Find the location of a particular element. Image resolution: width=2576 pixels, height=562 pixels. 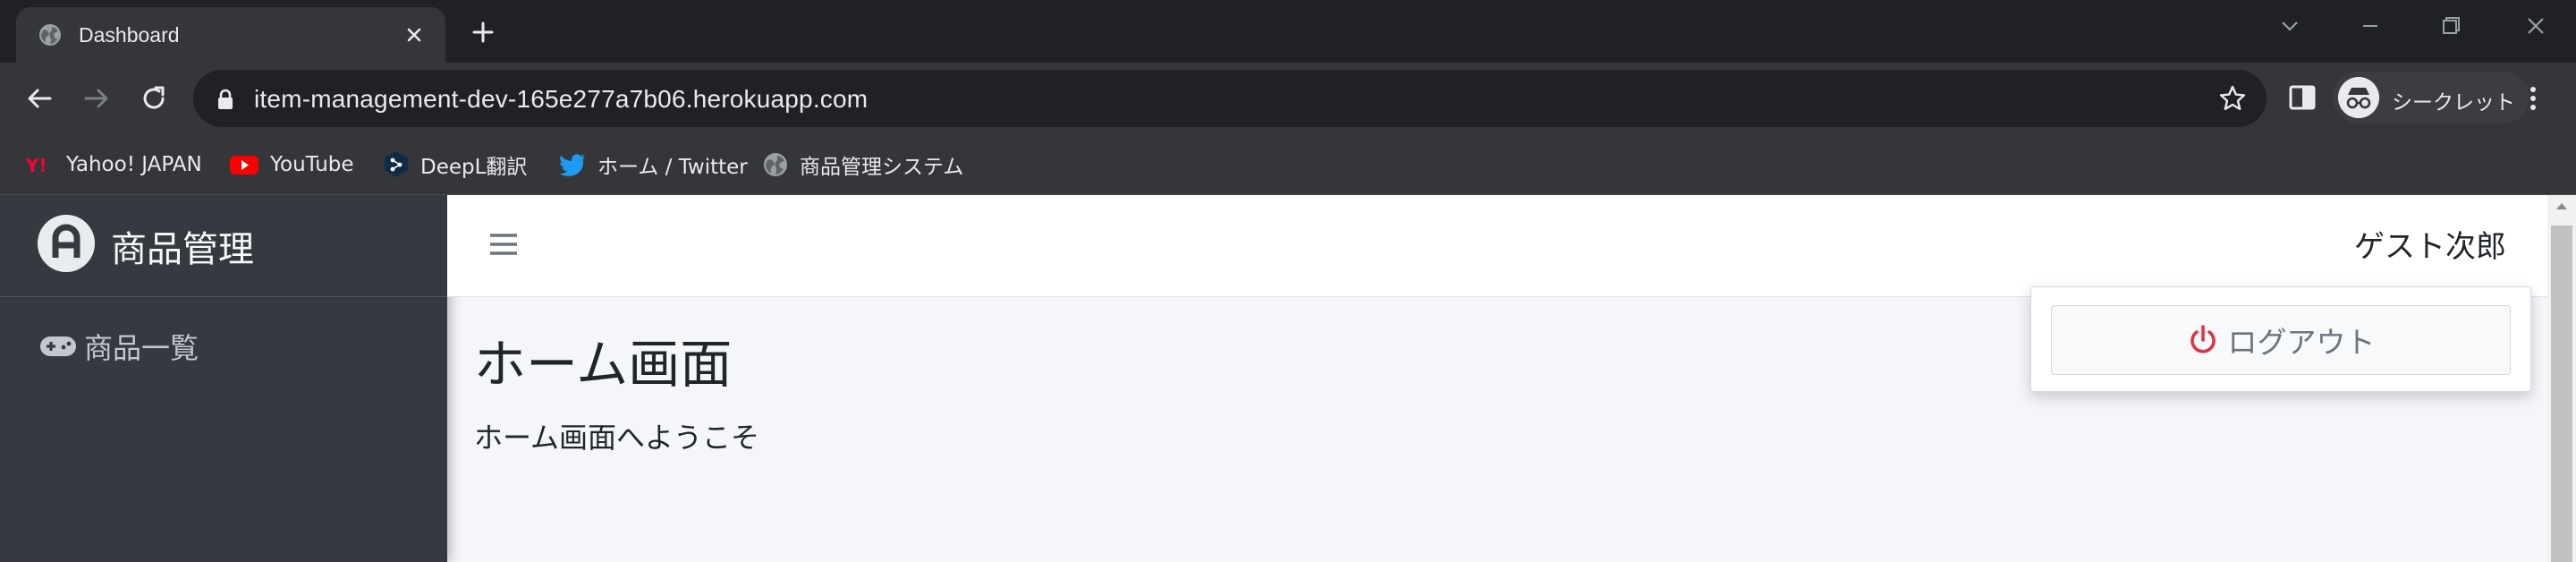

bookmark-deepl: DeepL翻訳 is located at coordinates (455, 165).